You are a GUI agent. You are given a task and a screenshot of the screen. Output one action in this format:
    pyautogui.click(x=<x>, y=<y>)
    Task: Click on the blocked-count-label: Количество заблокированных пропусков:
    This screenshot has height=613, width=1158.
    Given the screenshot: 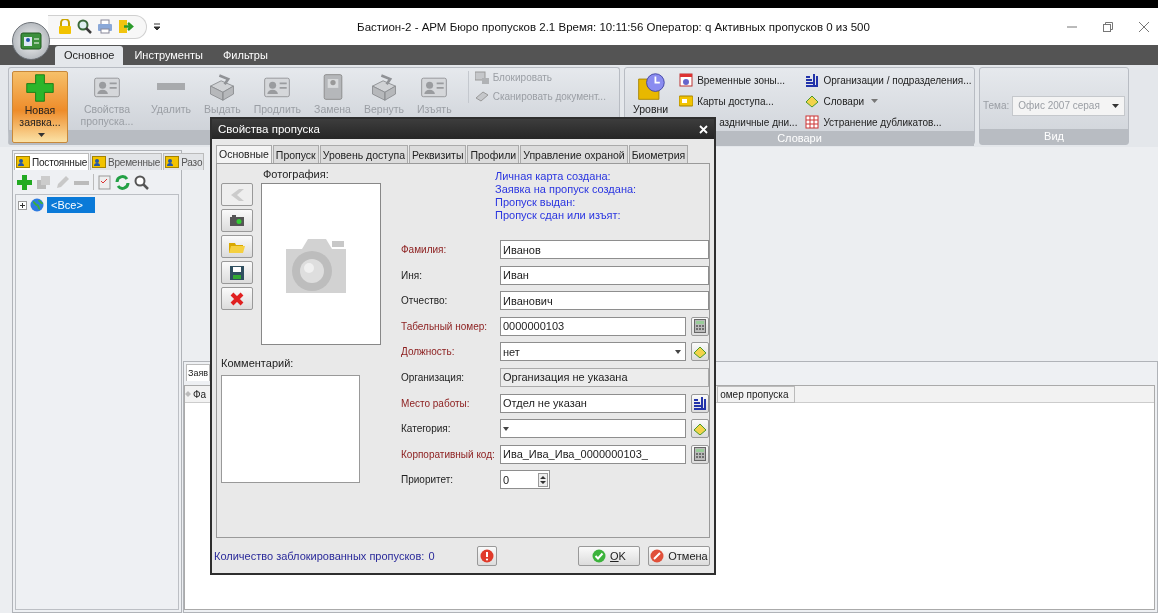 What is the action you would take?
    pyautogui.click(x=319, y=555)
    